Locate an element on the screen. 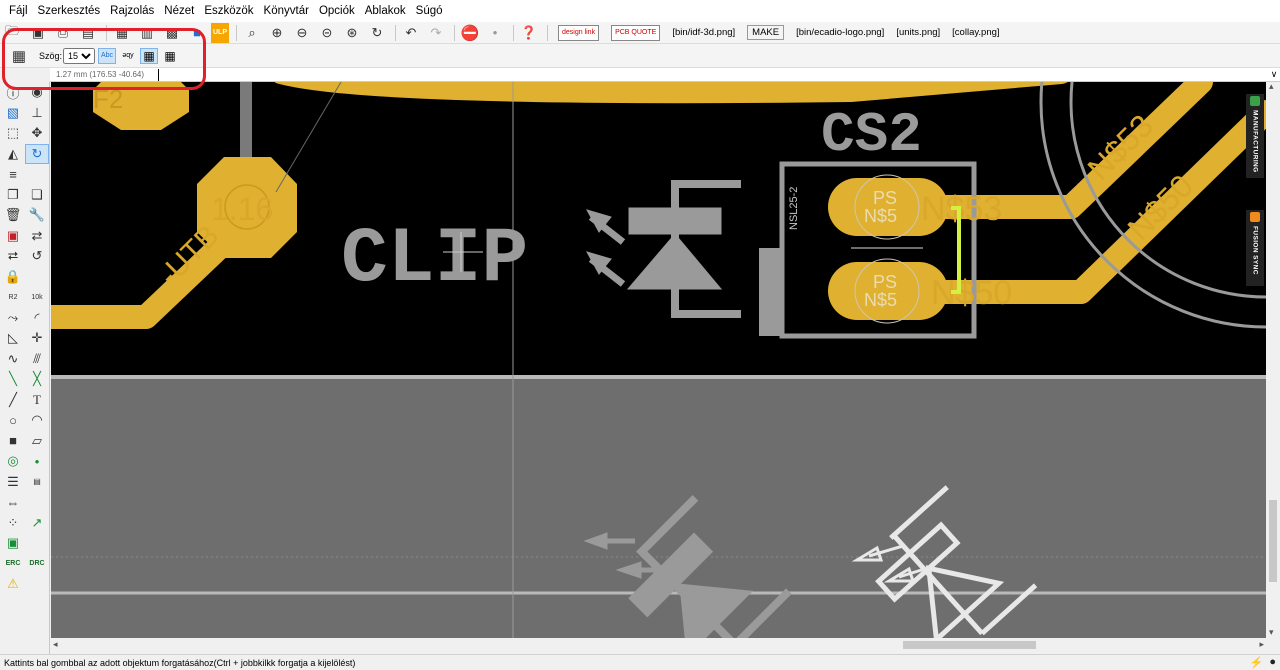 The height and width of the screenshot is (670, 1280). lock-icon: 🔒 is located at coordinates (13, 277).